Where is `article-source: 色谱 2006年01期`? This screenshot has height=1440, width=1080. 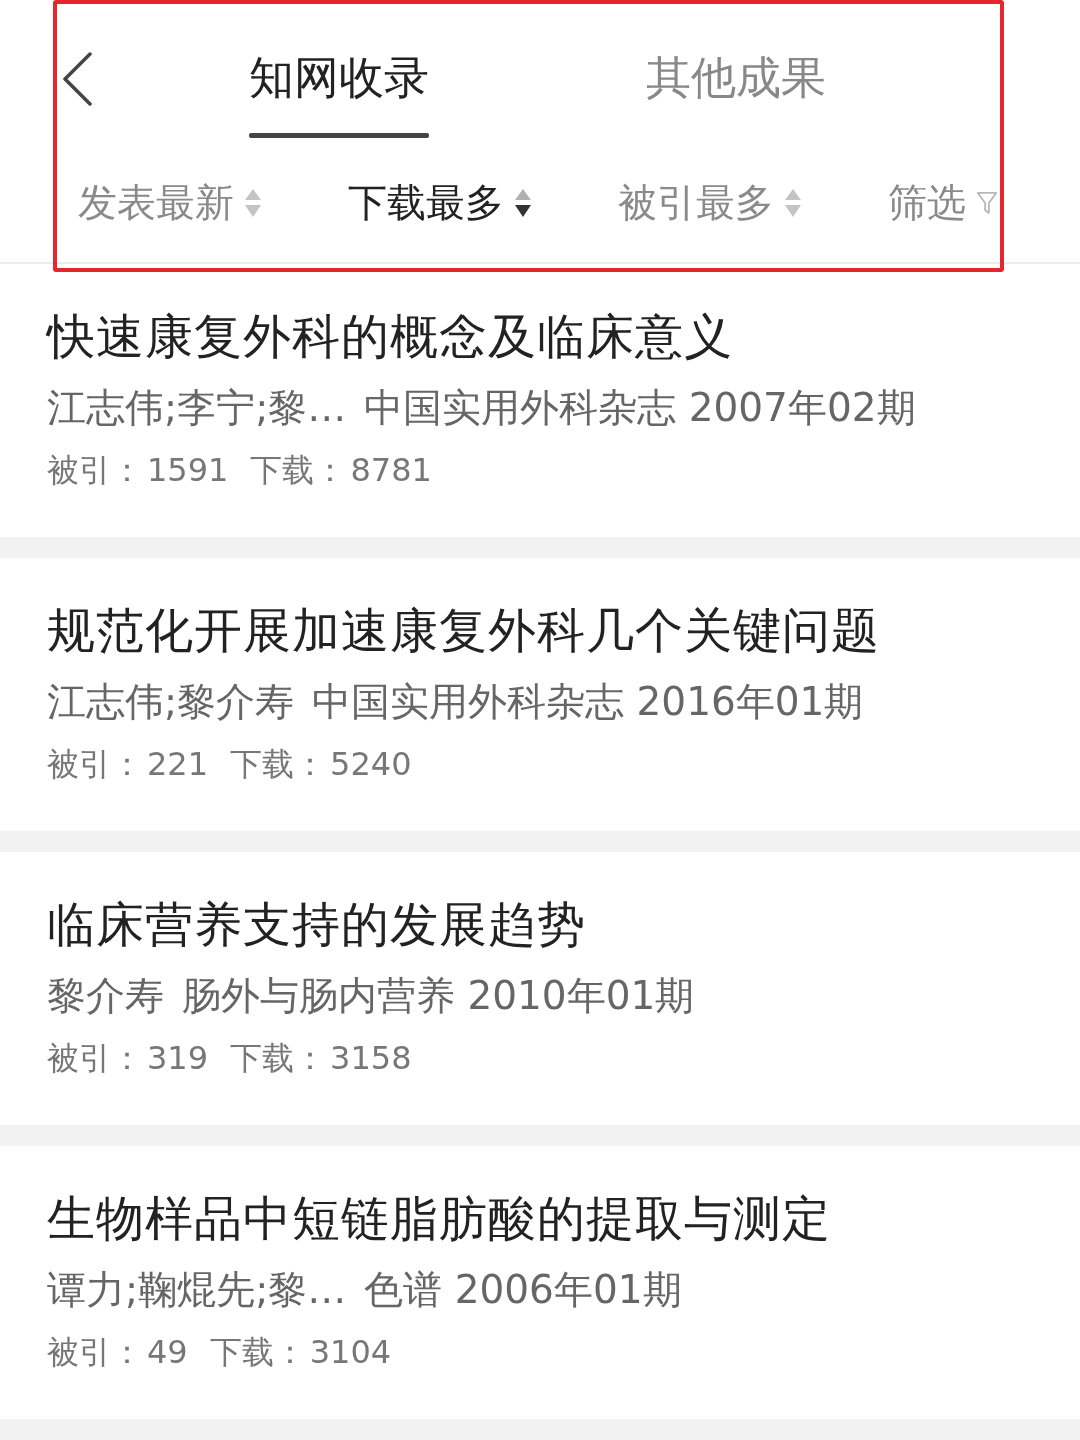 article-source: 色谱 2006年01期 is located at coordinates (523, 1290).